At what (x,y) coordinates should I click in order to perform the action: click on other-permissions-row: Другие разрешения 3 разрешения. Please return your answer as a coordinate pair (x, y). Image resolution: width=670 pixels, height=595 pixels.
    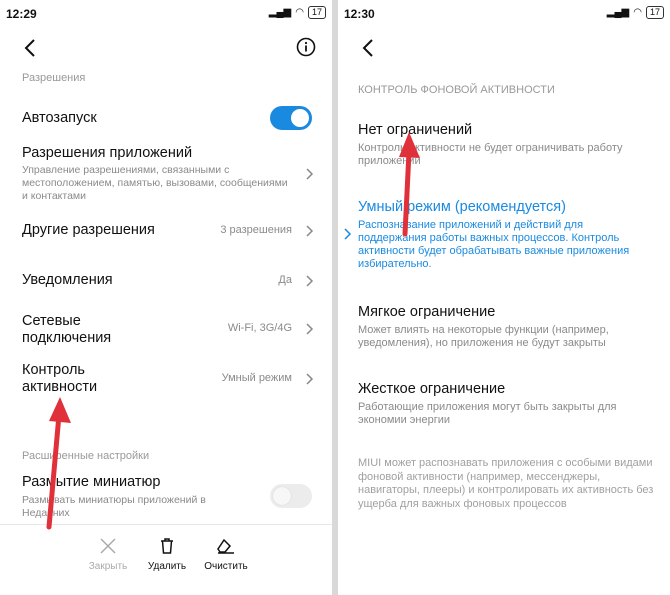
    Looking at the image, I should click on (168, 232).